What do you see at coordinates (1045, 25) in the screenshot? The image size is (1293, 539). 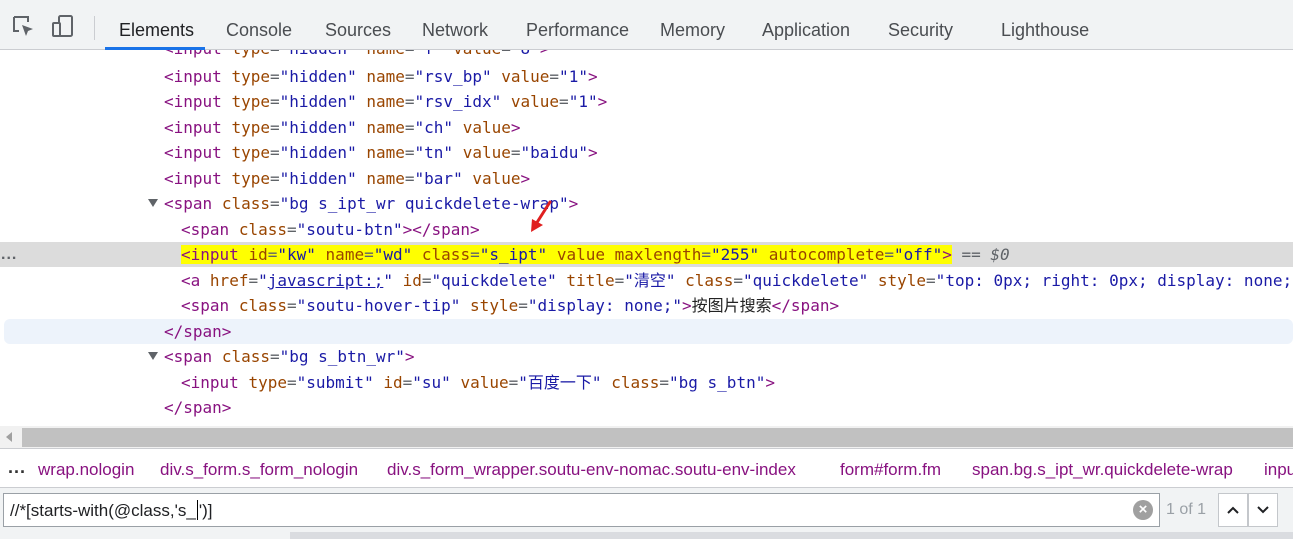 I see `tab-lighthouse: Lighthouse` at bounding box center [1045, 25].